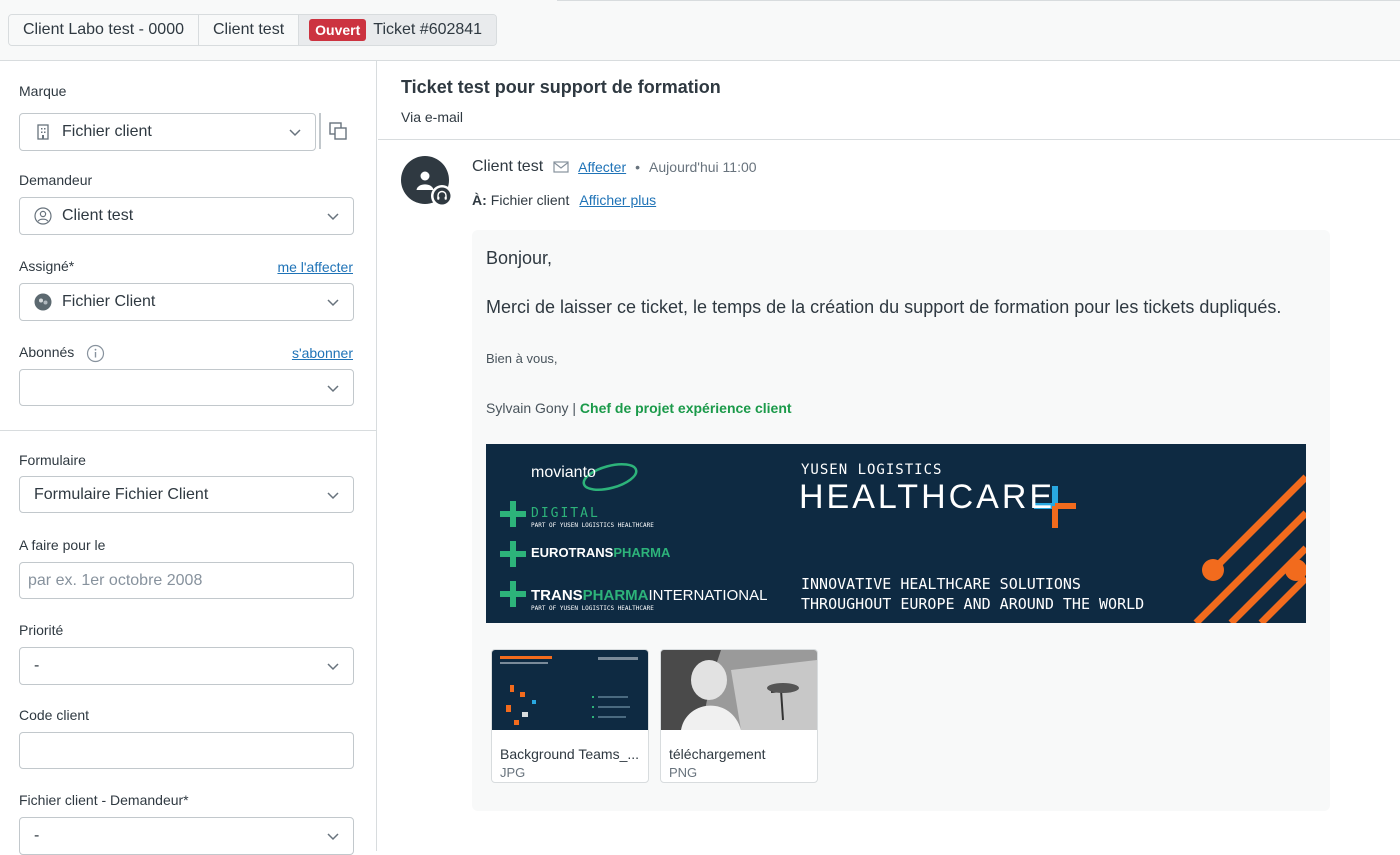 This screenshot has width=1400, height=855. What do you see at coordinates (978, 0) in the screenshot?
I see `top-divider` at bounding box center [978, 0].